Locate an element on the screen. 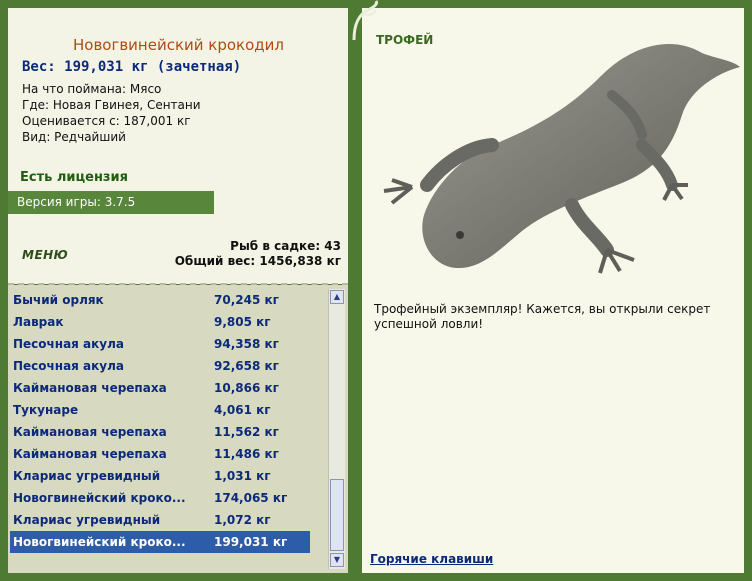  list-item: Песочная акула 92,658 кг is located at coordinates (160, 366).